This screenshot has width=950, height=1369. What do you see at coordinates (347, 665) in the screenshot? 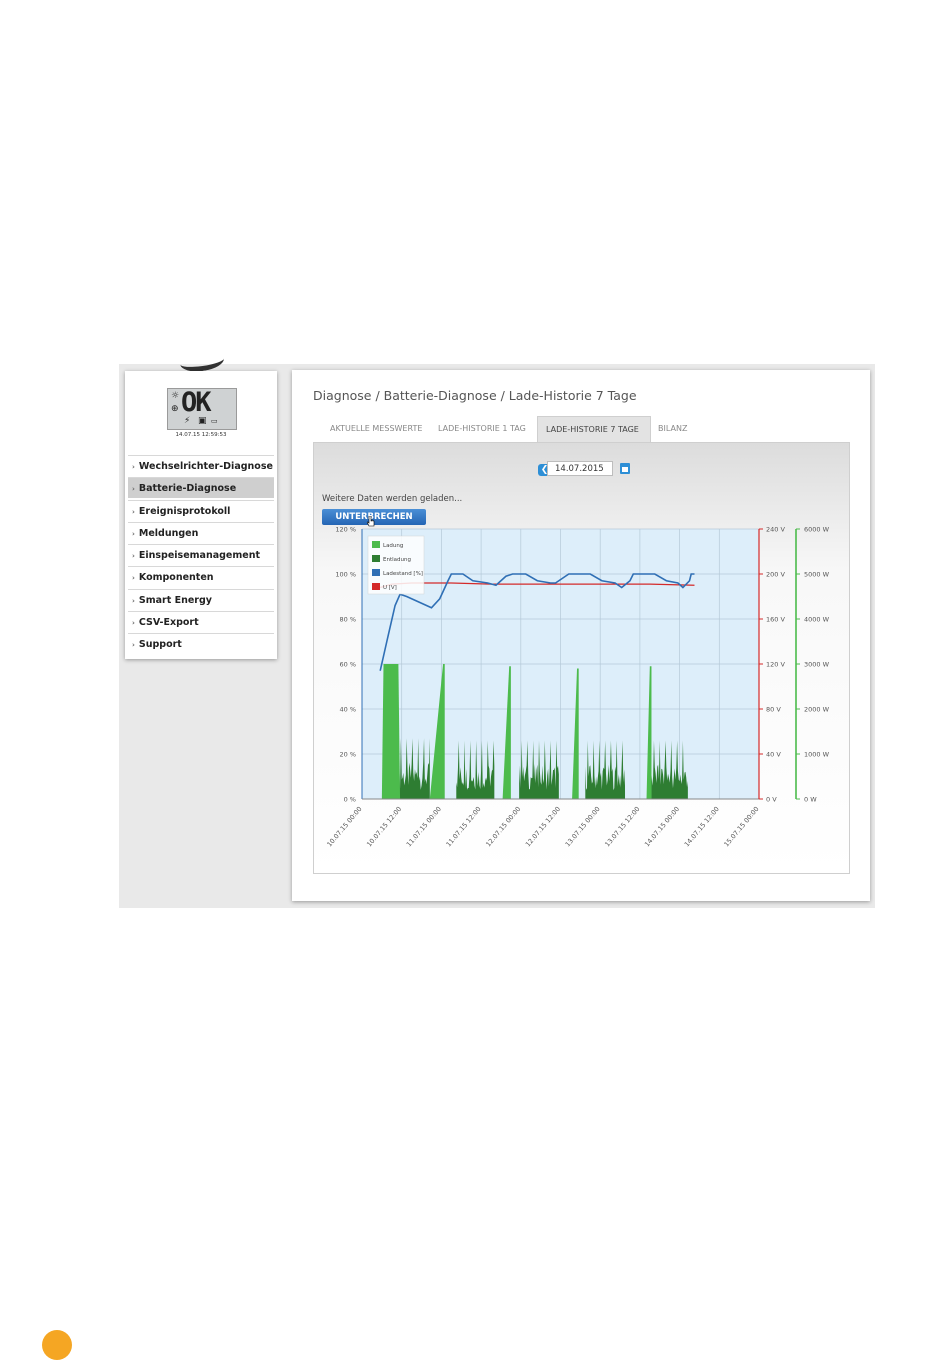
I see `y-tick-label-left: 60 %` at bounding box center [347, 665].